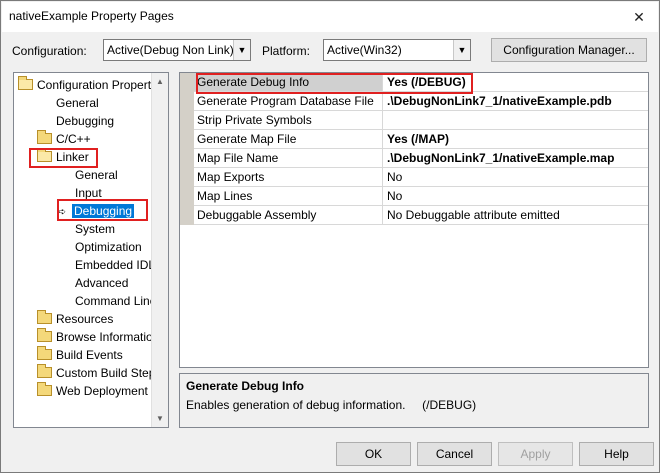 Image resolution: width=660 pixels, height=473 pixels. I want to click on tree-item-linker-advanced: Advanced, so click(101, 283).